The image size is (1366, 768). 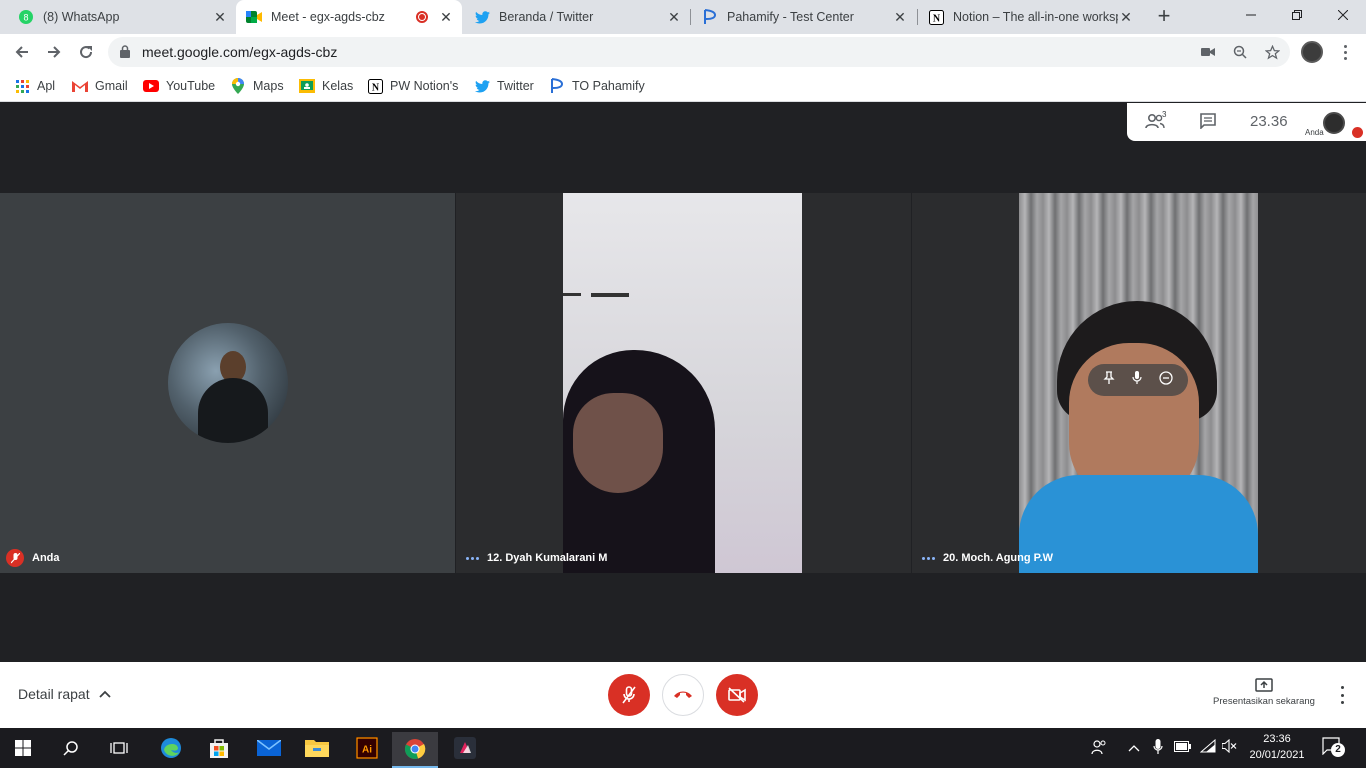 I want to click on edge-icon, so click(x=171, y=748).